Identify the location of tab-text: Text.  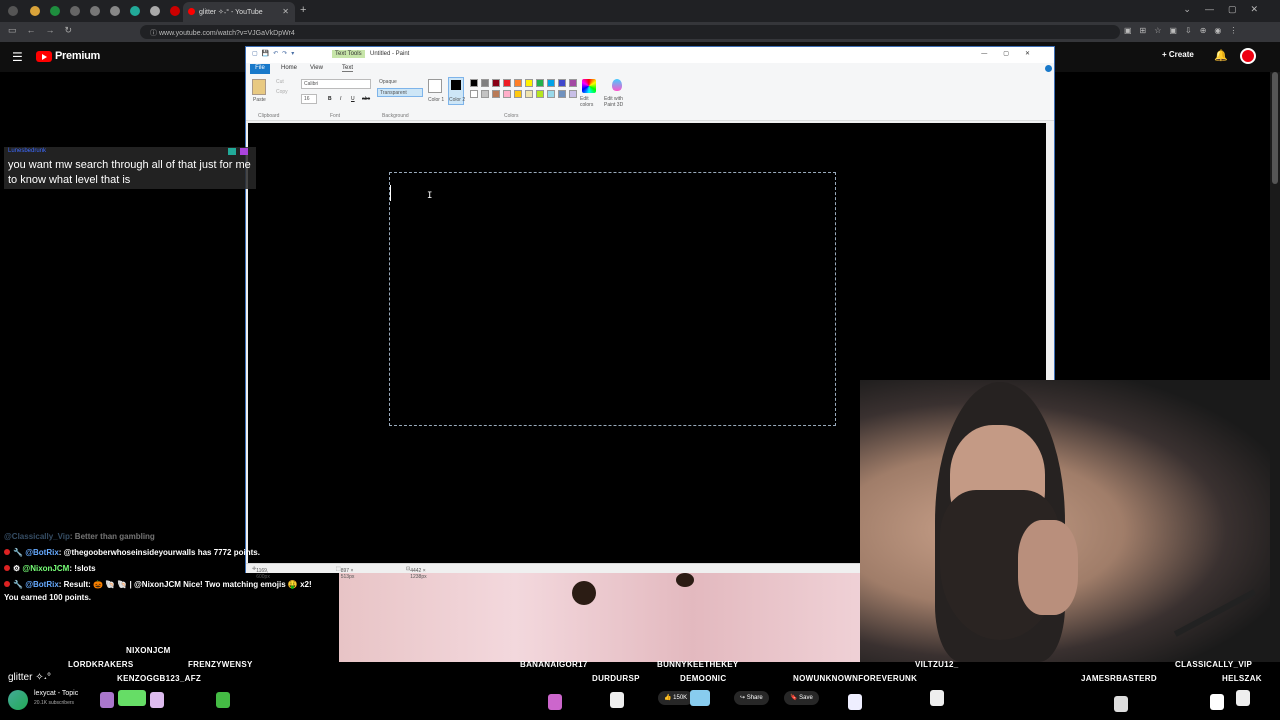
(348, 68).